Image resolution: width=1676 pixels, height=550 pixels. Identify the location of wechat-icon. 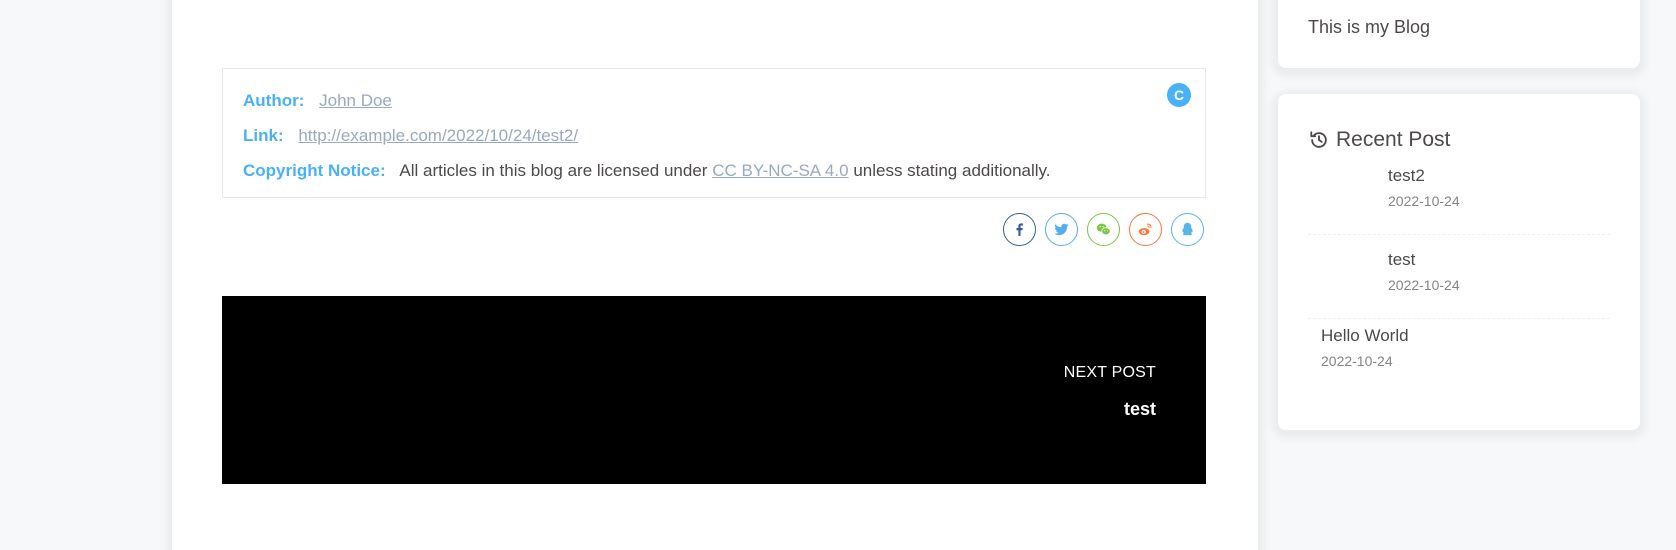
(1103, 229).